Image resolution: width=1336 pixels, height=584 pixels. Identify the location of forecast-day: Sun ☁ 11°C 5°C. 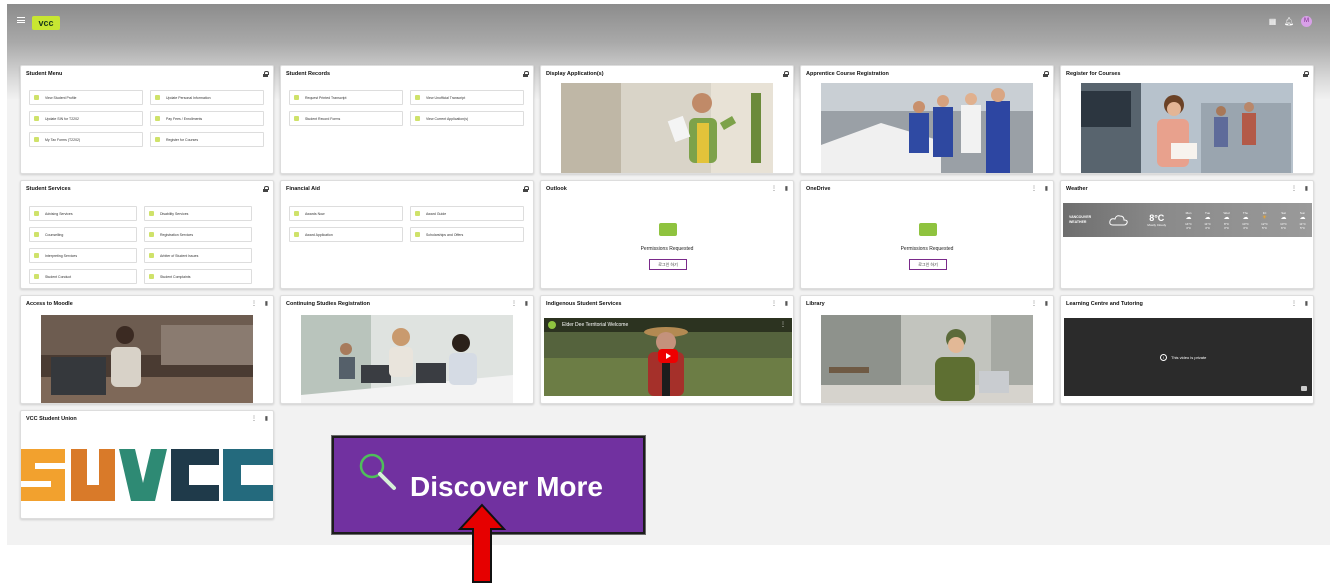
(1302, 220).